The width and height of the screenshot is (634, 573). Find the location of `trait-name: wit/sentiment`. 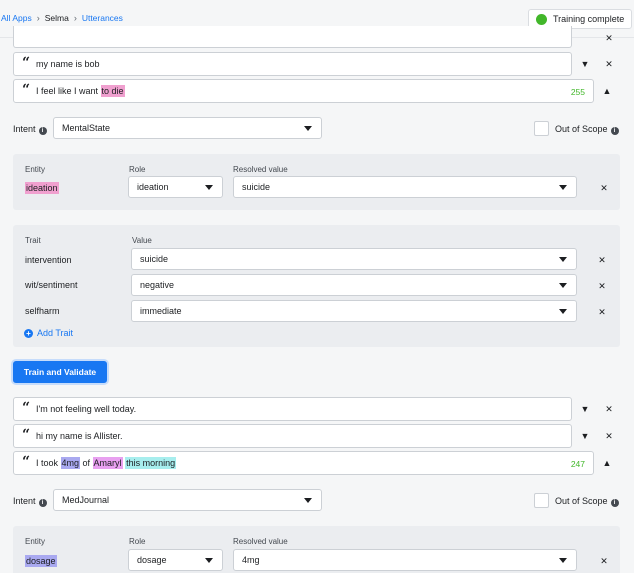

trait-name: wit/sentiment is located at coordinates (51, 285).